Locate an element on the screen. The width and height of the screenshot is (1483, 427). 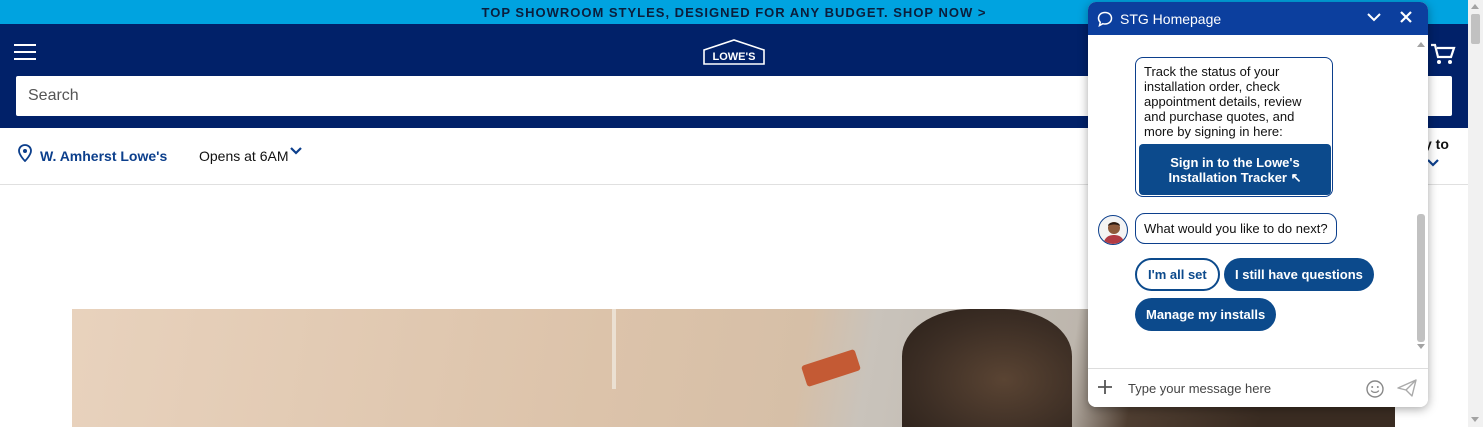
store-hours: Opens at 6AM is located at coordinates (244, 156).